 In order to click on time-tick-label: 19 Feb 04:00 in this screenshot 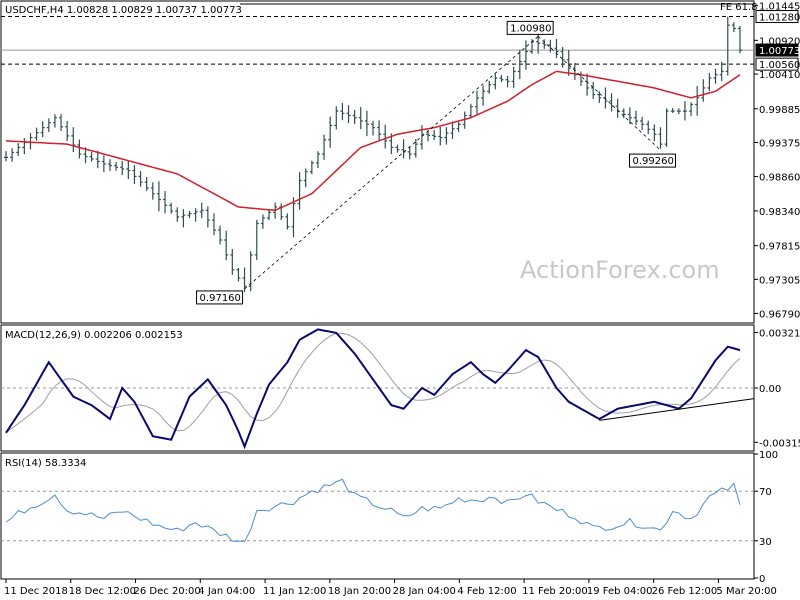, I will do `click(620, 591)`.